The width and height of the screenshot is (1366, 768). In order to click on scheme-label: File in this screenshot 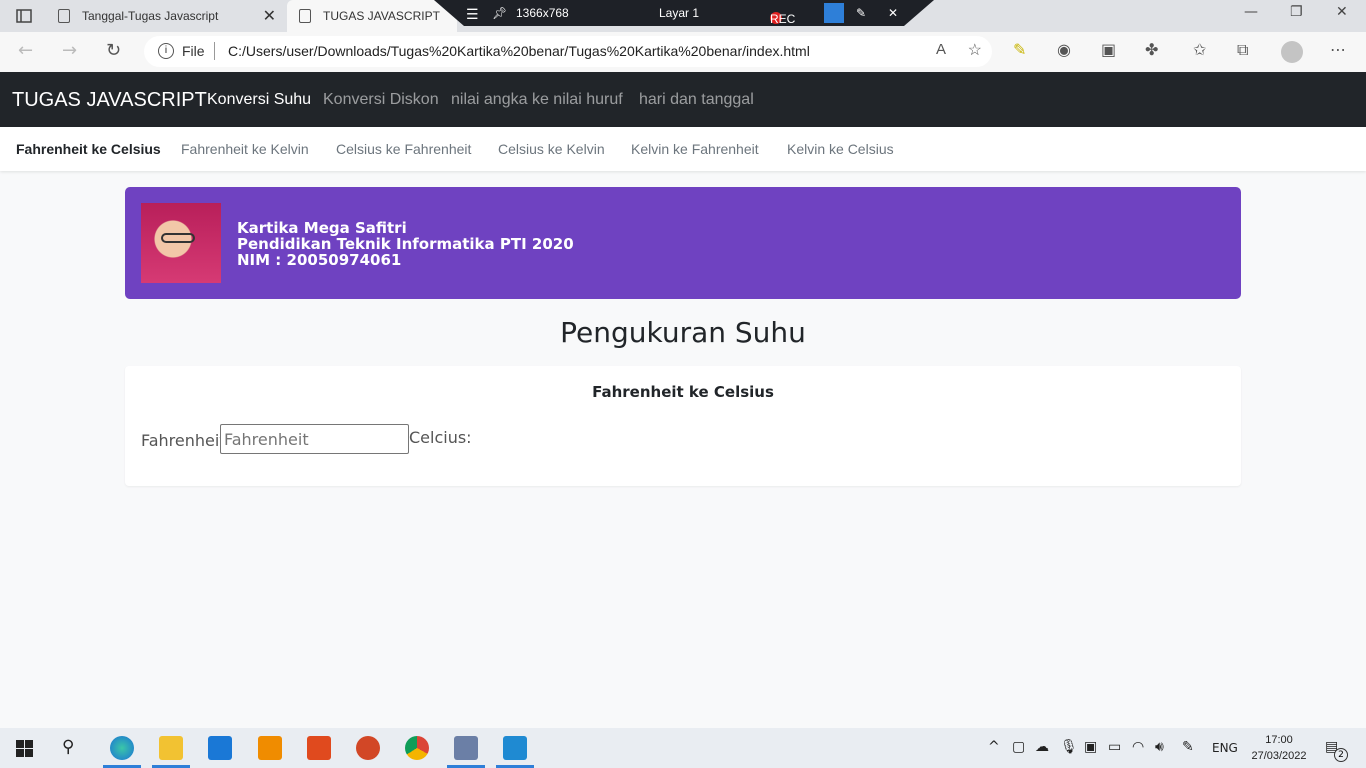, I will do `click(193, 51)`.